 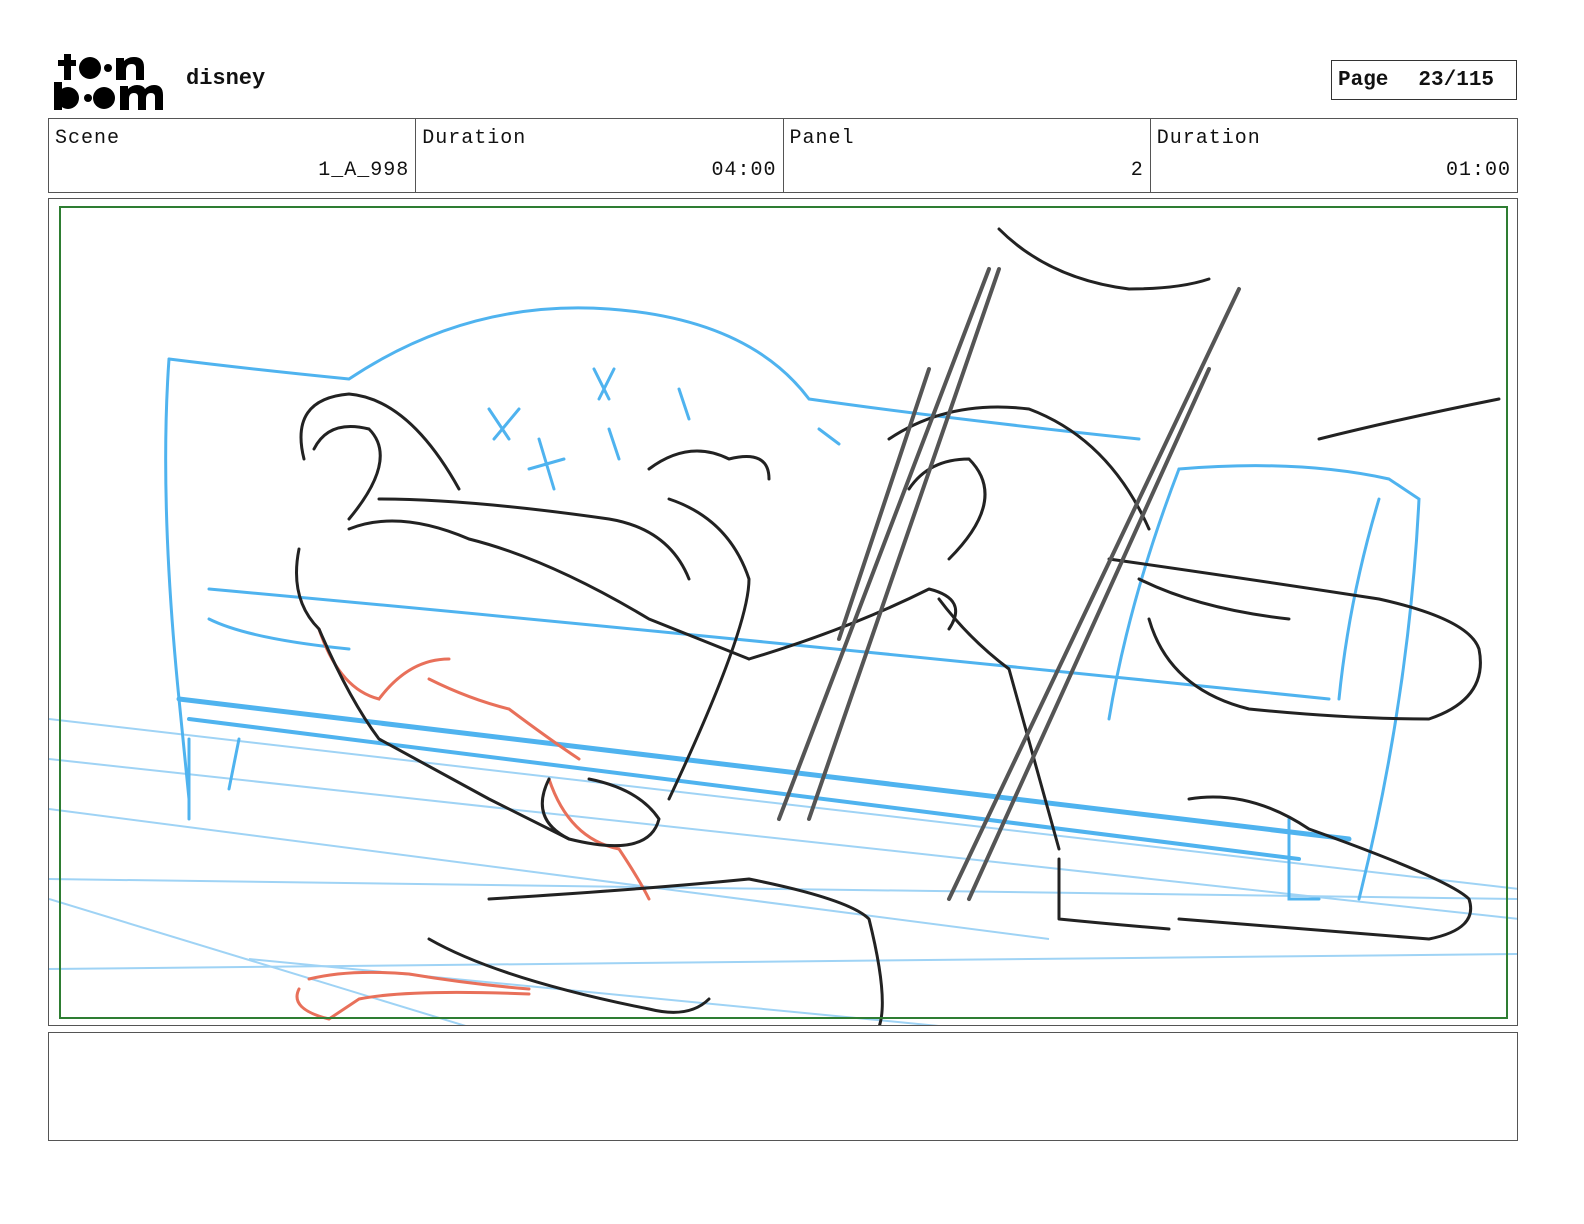 I want to click on scene-duration-label: Duration, so click(x=474, y=138).